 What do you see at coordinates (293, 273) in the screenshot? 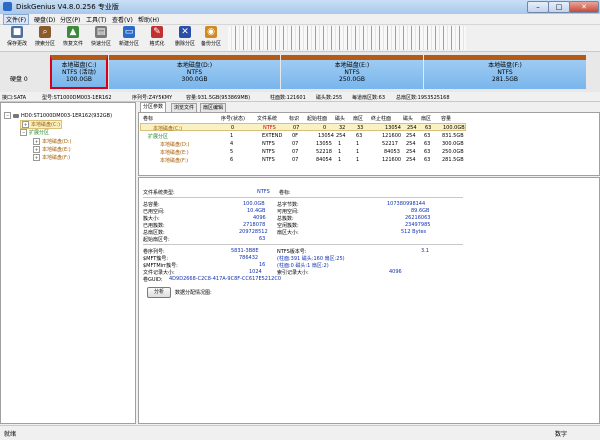
I see `detail-label: 索引记录大小:` at bounding box center [293, 273].